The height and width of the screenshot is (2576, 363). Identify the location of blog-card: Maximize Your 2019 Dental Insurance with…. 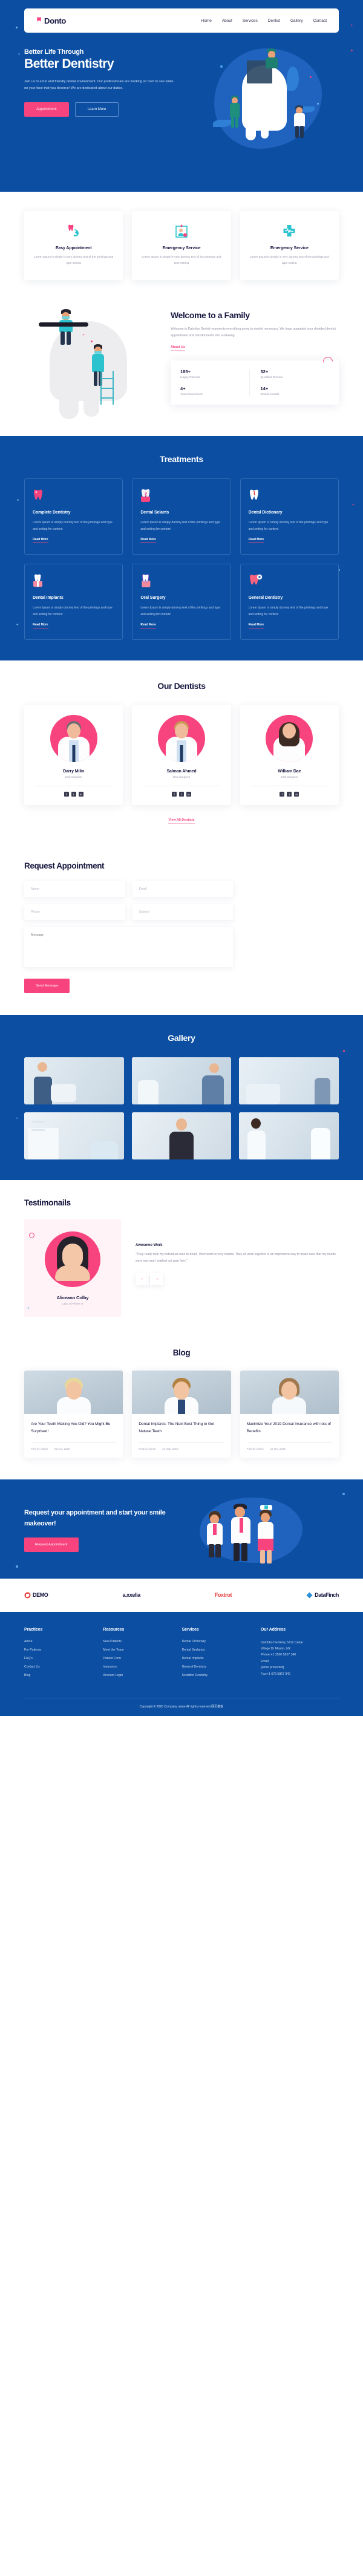
(289, 1414).